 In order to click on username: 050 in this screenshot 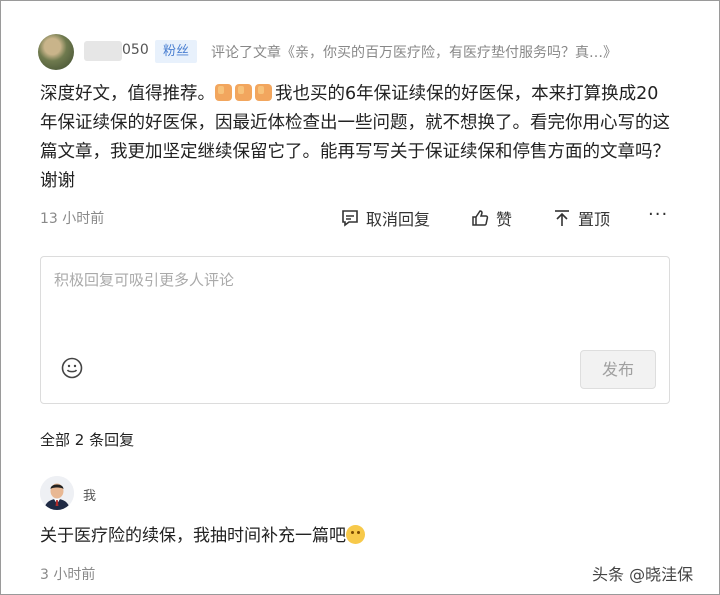, I will do `click(135, 50)`.